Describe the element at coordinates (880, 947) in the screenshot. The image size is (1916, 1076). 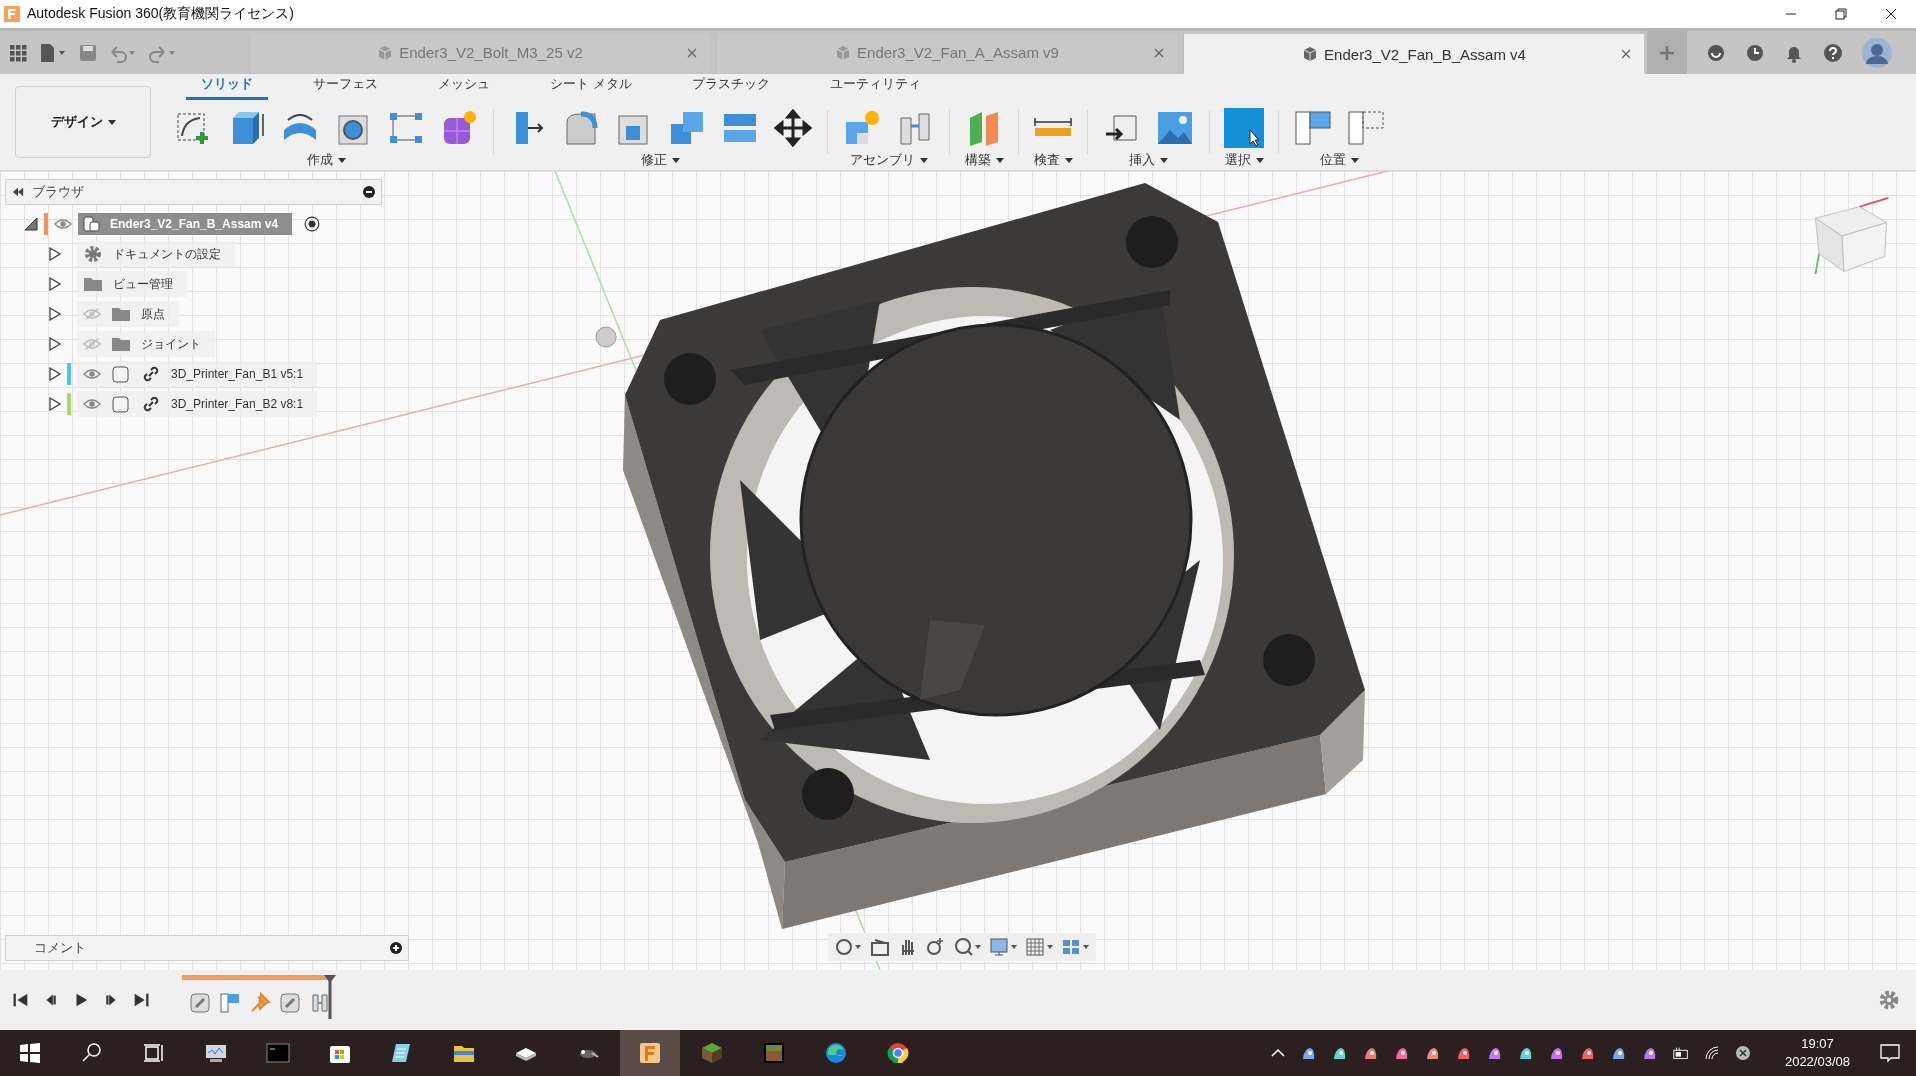
I see `look-at-icon` at that location.